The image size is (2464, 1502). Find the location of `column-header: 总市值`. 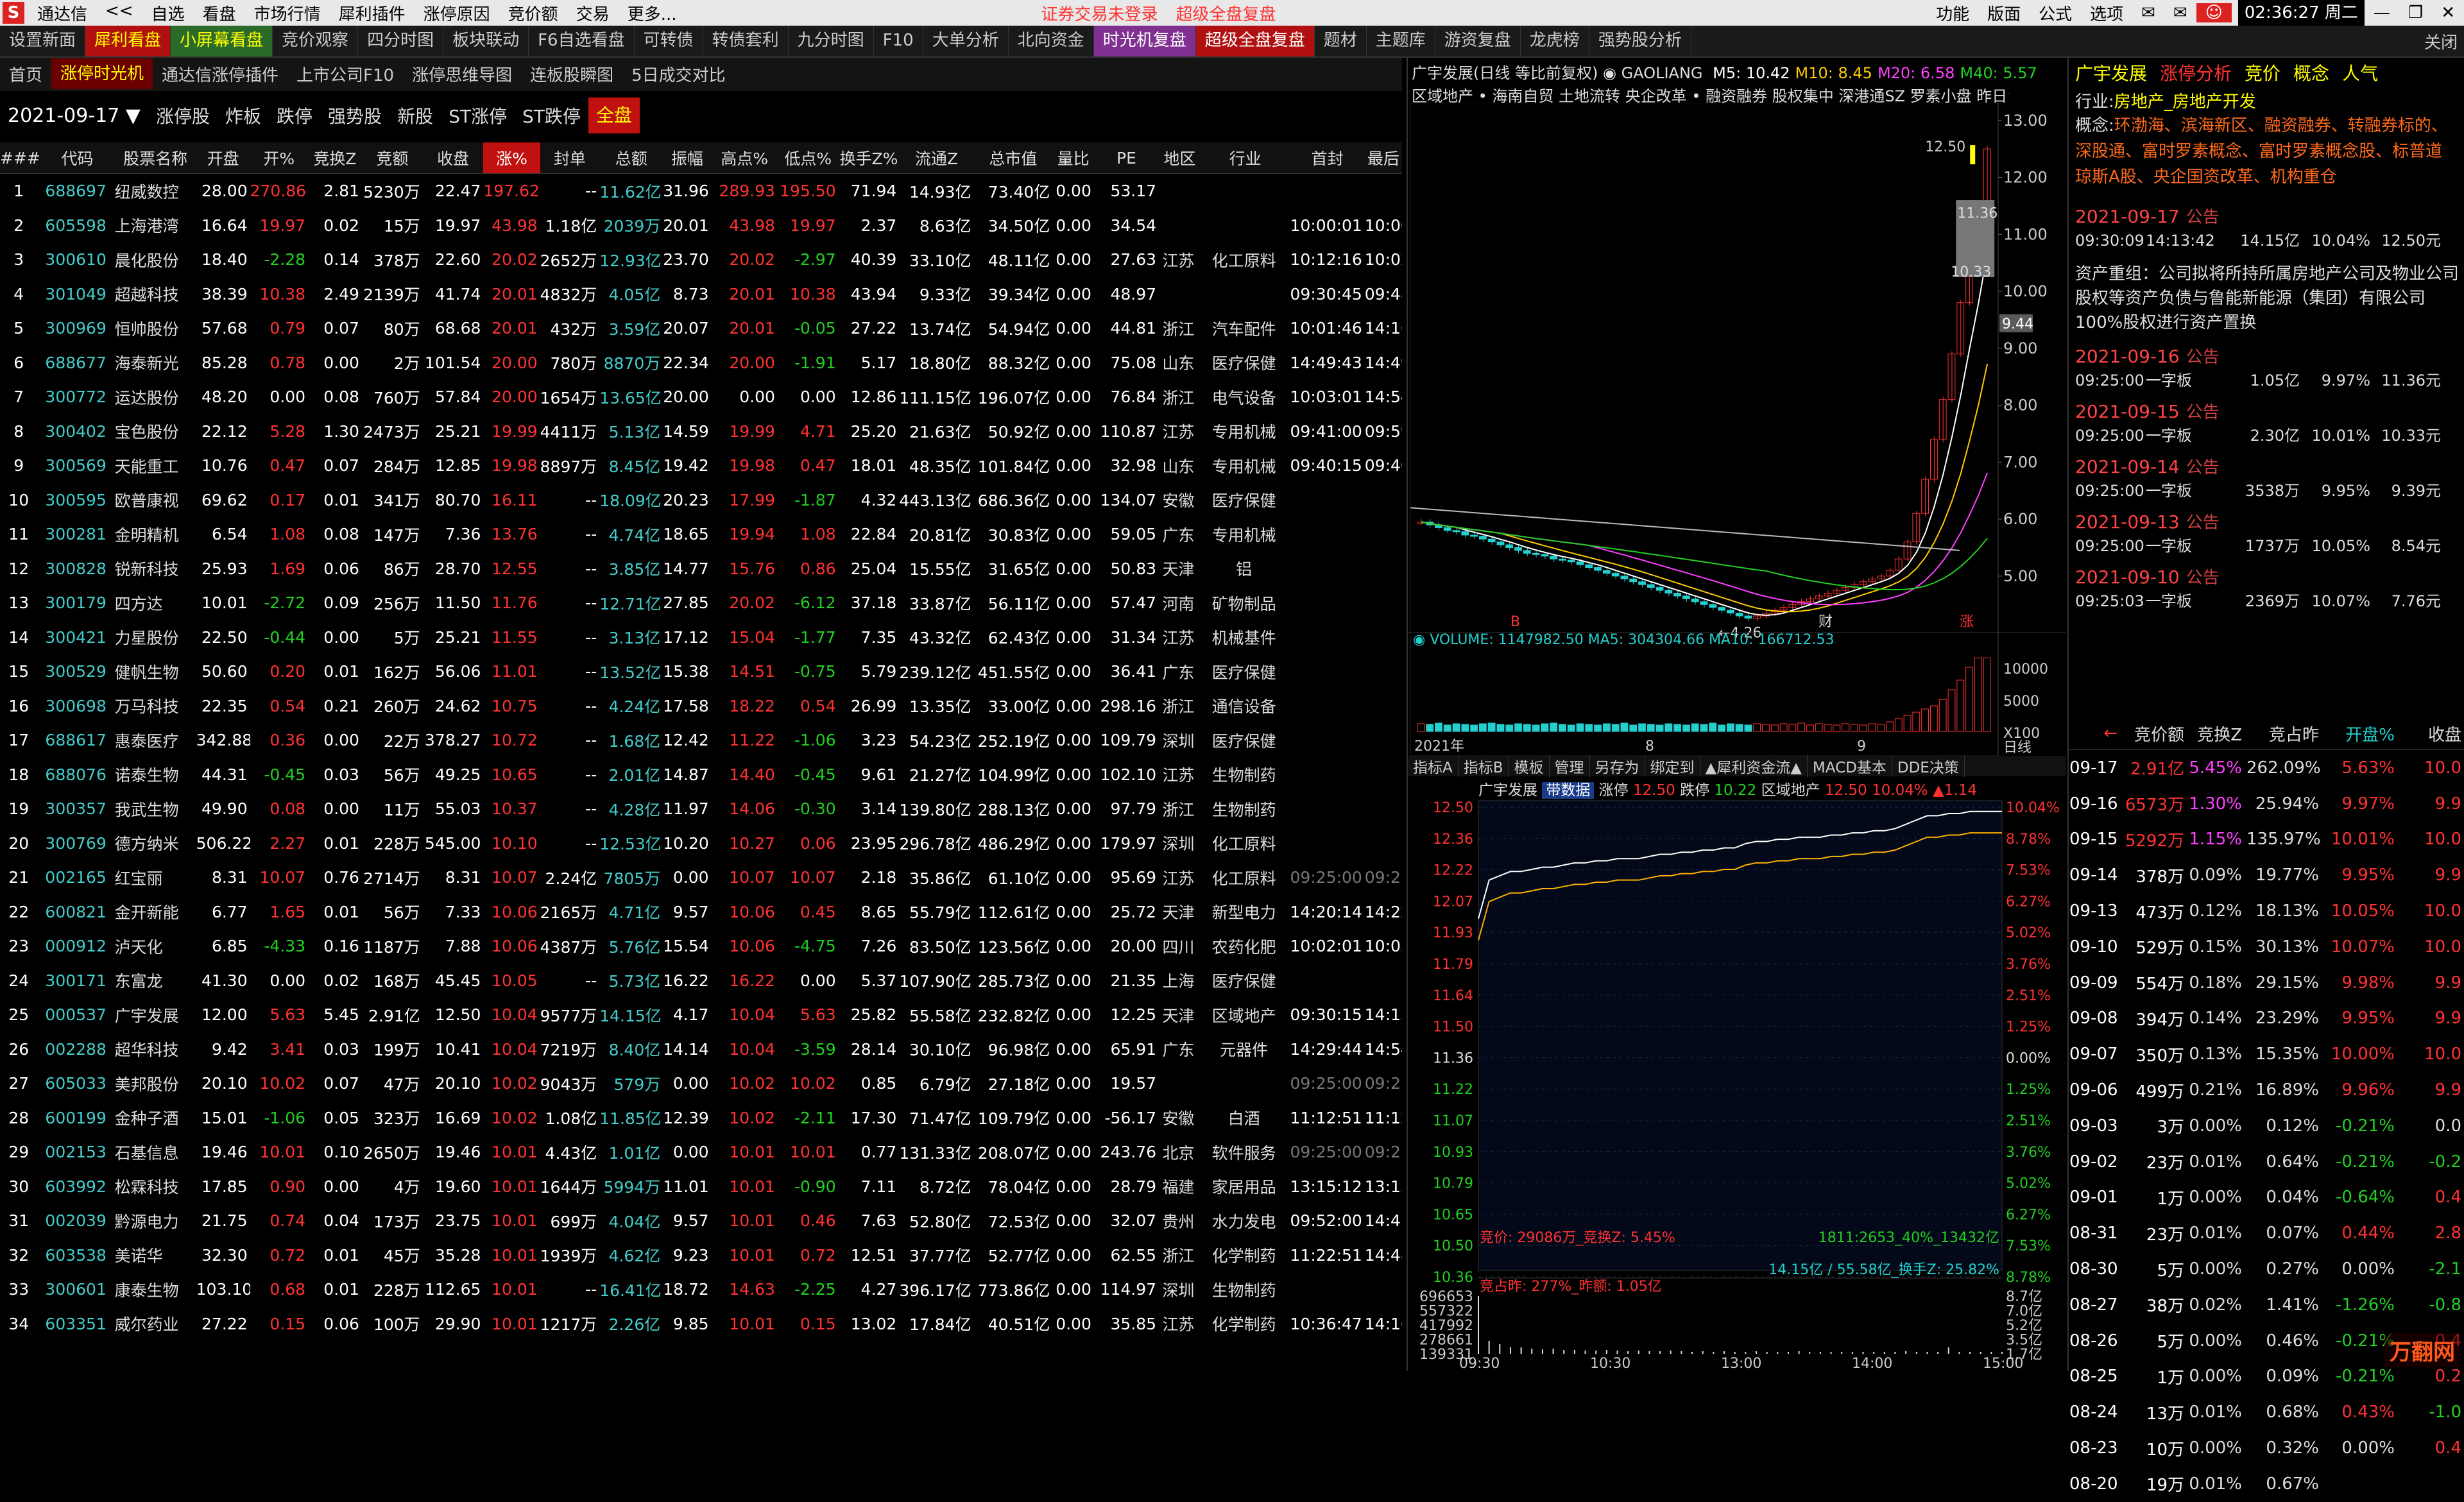

column-header: 总市值 is located at coordinates (1013, 158).